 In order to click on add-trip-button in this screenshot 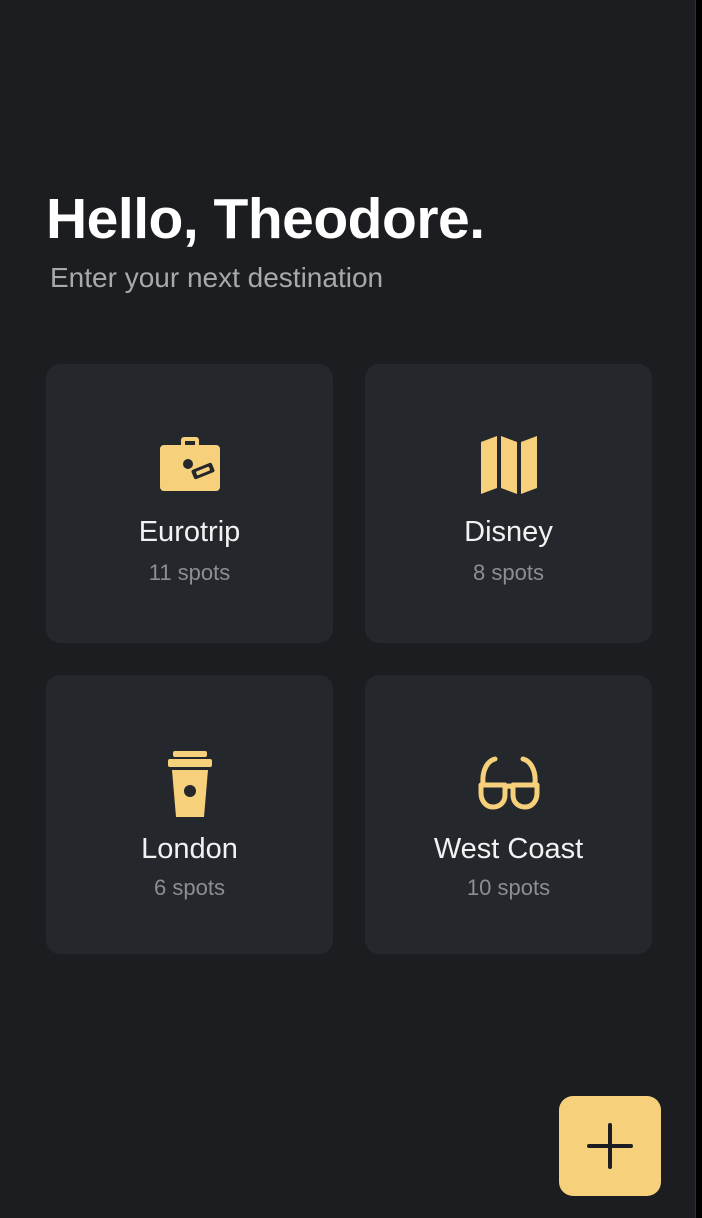, I will do `click(610, 1146)`.